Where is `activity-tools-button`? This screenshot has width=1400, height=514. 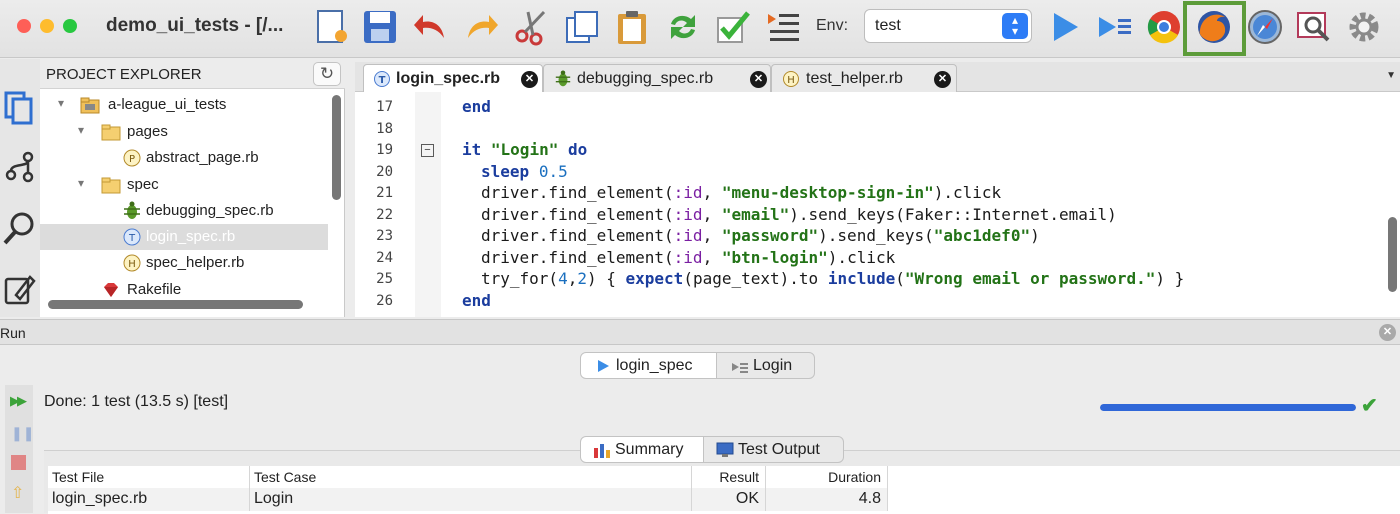
activity-tools-button is located at coordinates (20, 289).